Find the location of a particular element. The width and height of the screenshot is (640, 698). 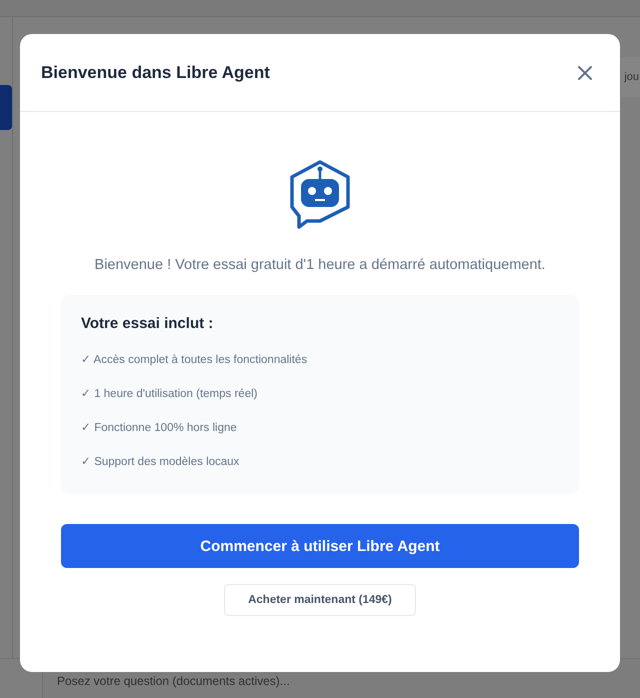

start-button: Commencer à utiliser Libre Agent is located at coordinates (320, 546).